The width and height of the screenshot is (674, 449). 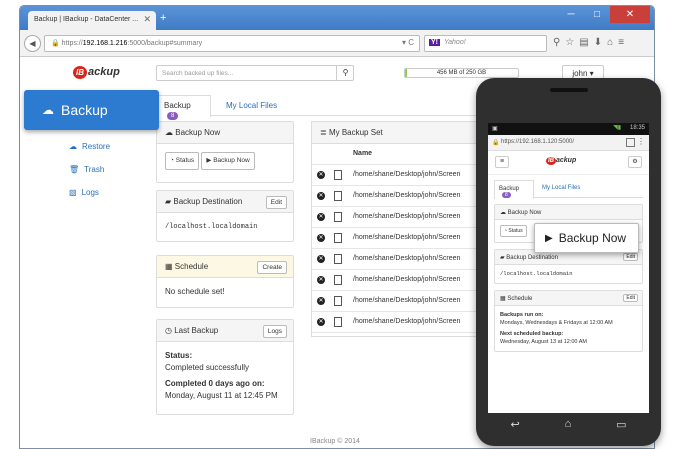 What do you see at coordinates (641, 141) in the screenshot?
I see `more-icon: ⋮` at bounding box center [641, 141].